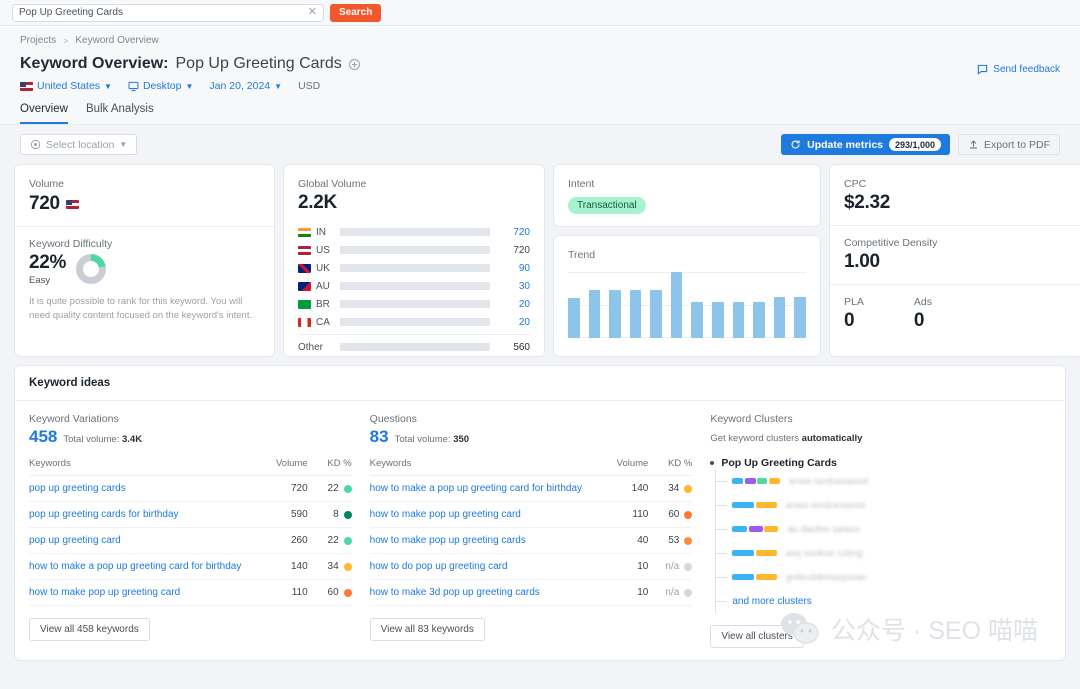 This screenshot has height=689, width=1080. Describe the element at coordinates (883, 529) in the screenshot. I see `cluster-item: ao dauthe salaox` at that location.